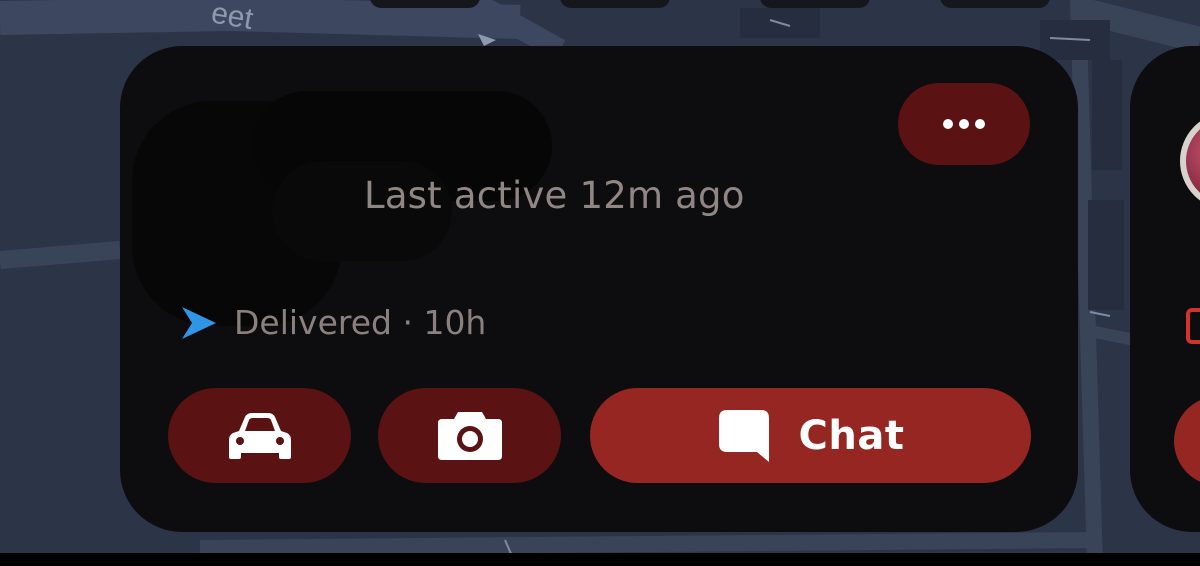 This screenshot has height=566, width=1200. I want to click on more-options-button, so click(964, 124).